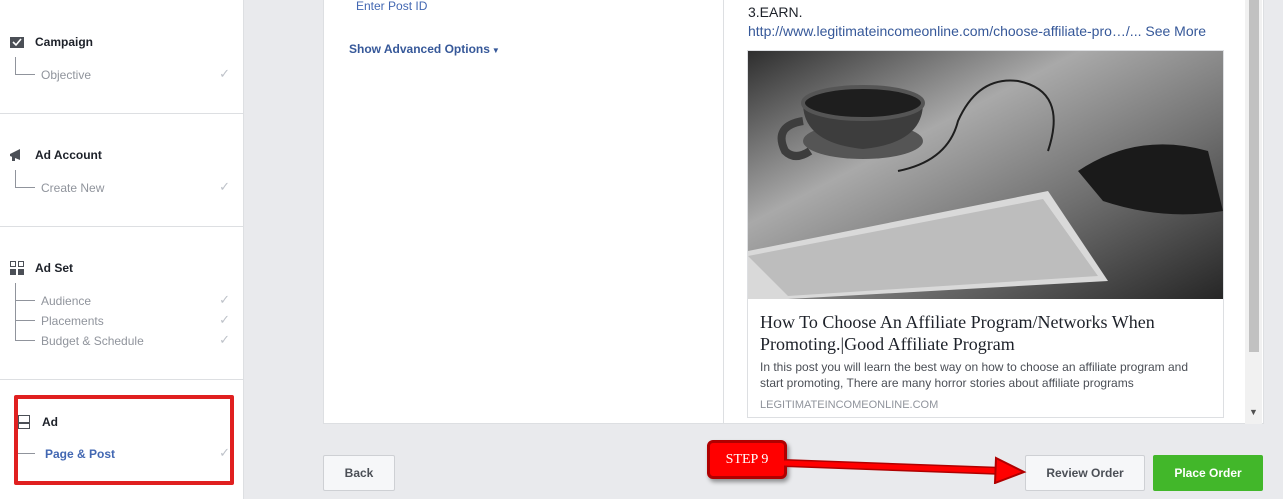 This screenshot has width=1283, height=499. I want to click on sidebar-ad-account-title: Ad Account, so click(68, 155).